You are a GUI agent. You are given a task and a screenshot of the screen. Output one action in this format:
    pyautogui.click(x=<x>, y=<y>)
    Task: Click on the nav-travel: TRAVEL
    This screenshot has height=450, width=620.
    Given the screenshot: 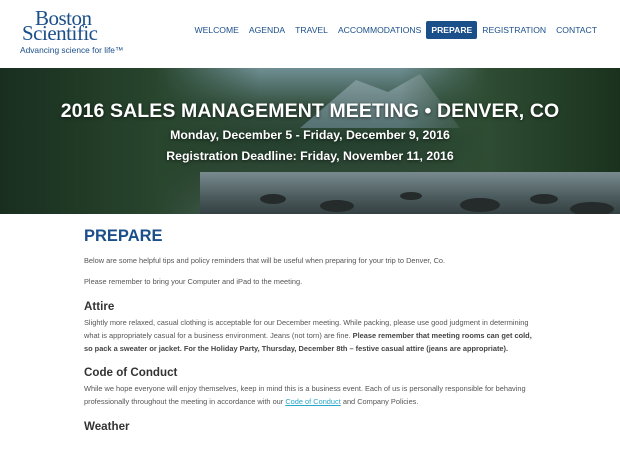 What is the action you would take?
    pyautogui.click(x=311, y=30)
    